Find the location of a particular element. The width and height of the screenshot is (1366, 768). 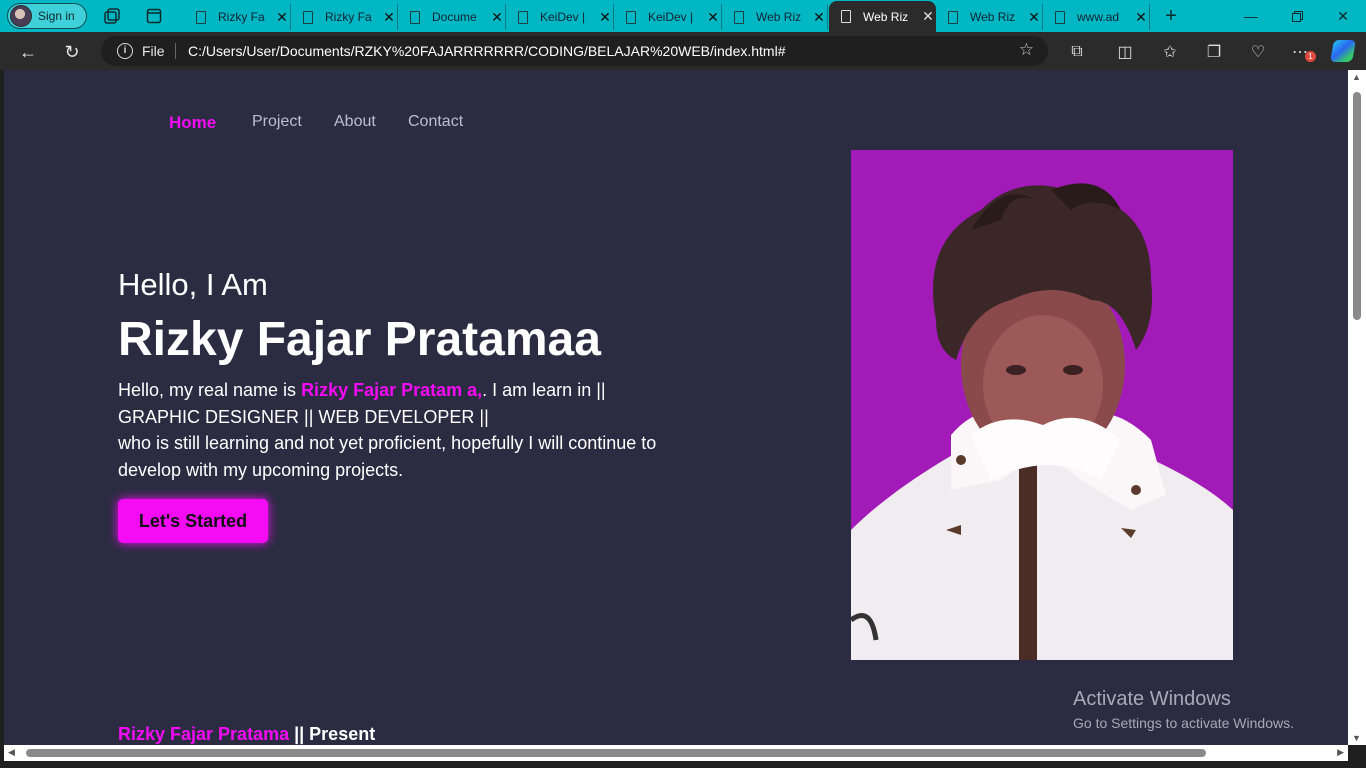

nav-home: Home is located at coordinates (192, 123).